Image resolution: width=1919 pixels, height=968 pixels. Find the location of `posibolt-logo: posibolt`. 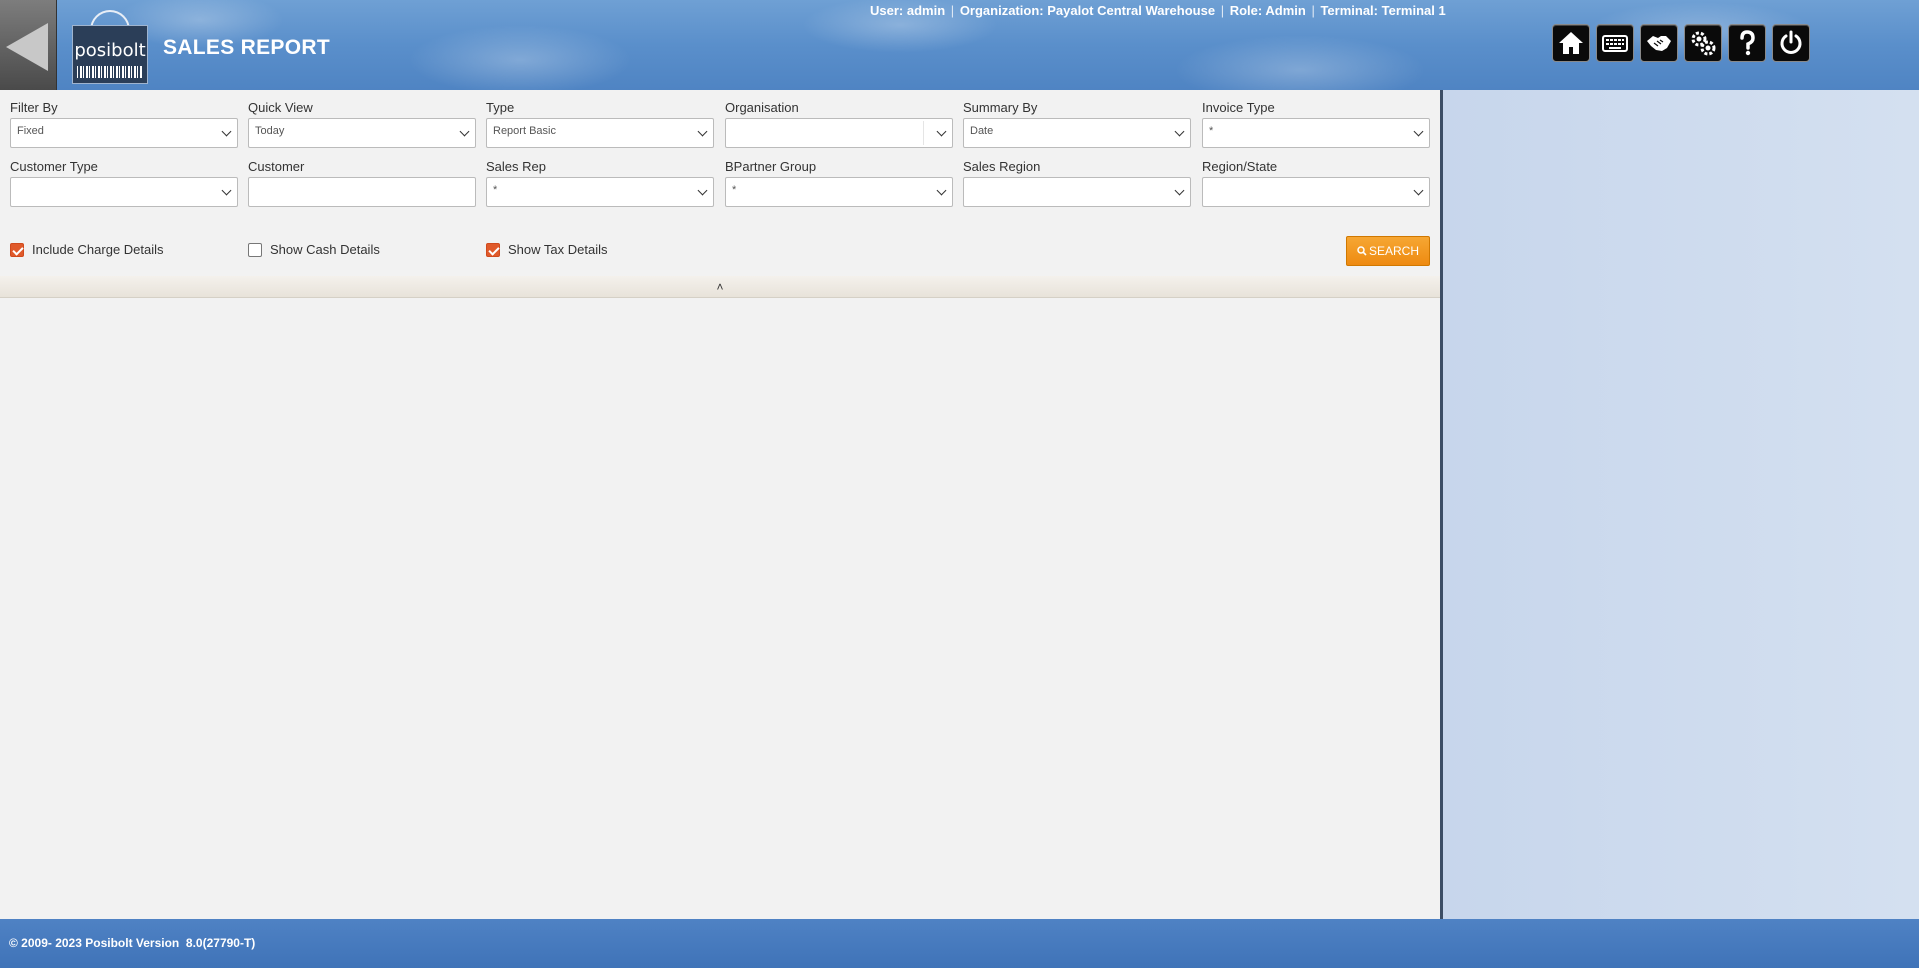

posibolt-logo: posibolt is located at coordinates (110, 47).